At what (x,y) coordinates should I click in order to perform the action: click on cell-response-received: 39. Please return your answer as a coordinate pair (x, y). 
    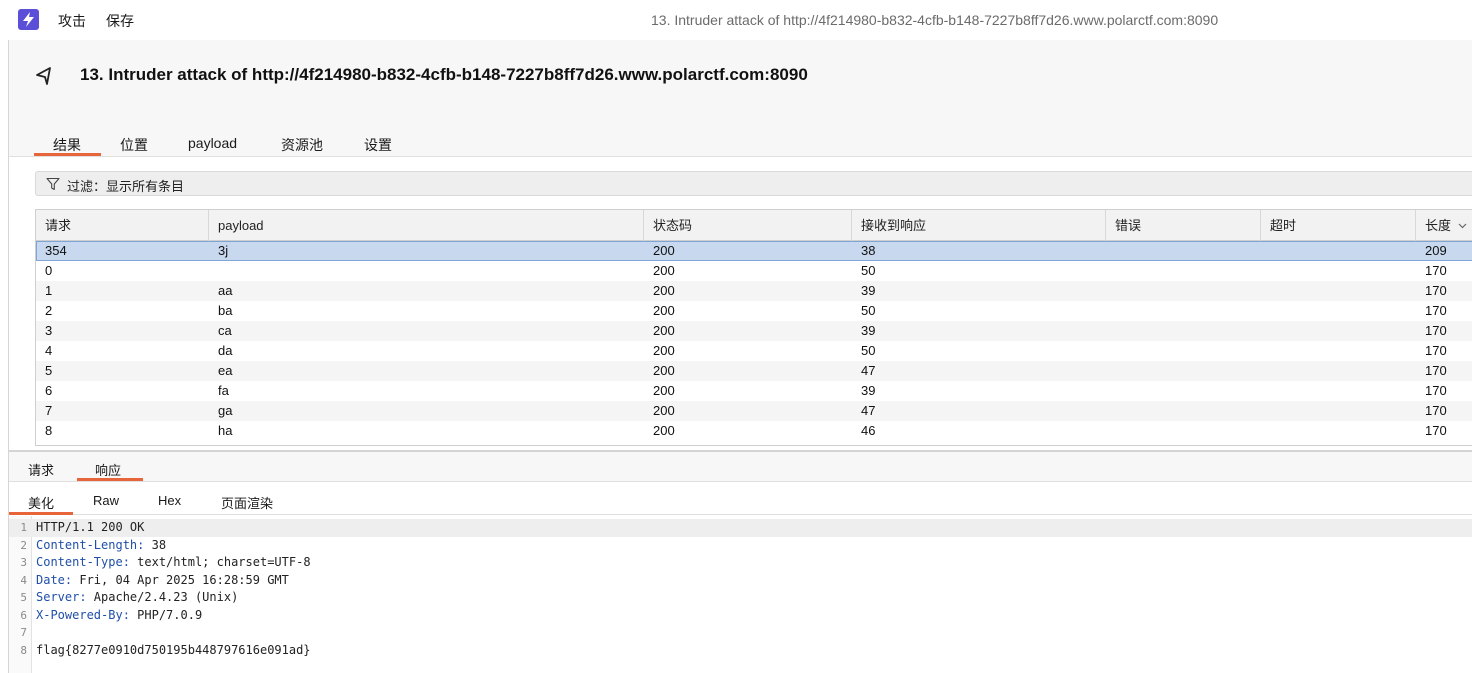
    Looking at the image, I should click on (868, 290).